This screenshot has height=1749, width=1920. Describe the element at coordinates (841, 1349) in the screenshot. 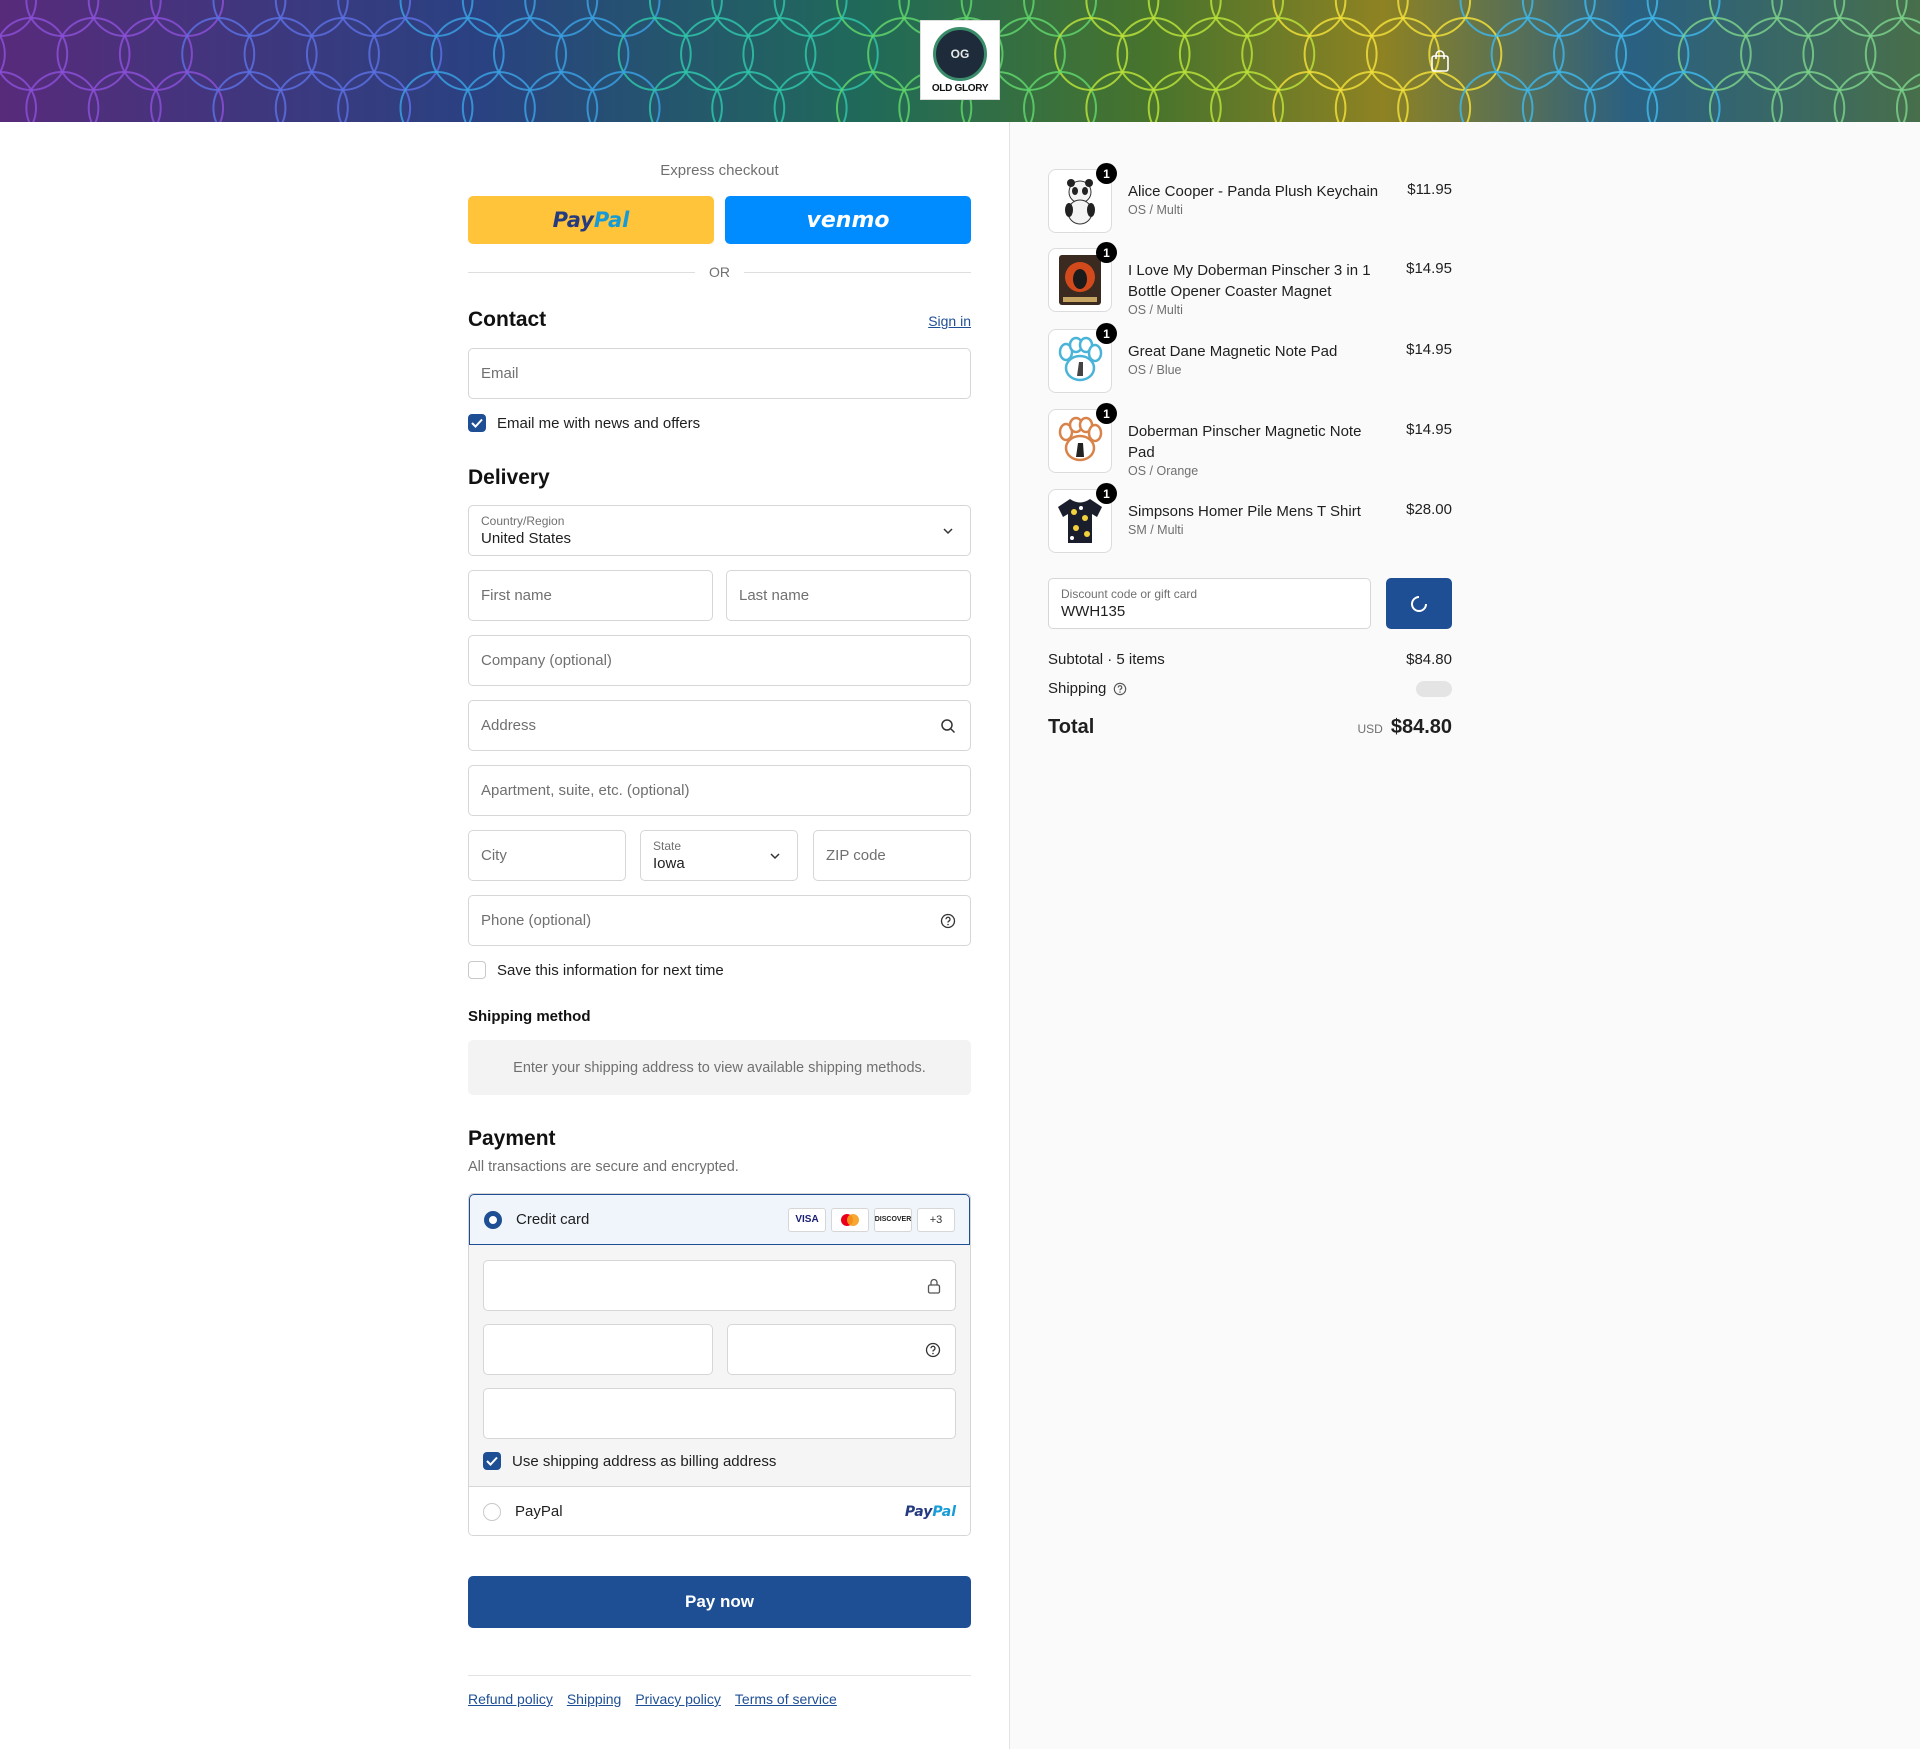

I see `security-code-field` at that location.